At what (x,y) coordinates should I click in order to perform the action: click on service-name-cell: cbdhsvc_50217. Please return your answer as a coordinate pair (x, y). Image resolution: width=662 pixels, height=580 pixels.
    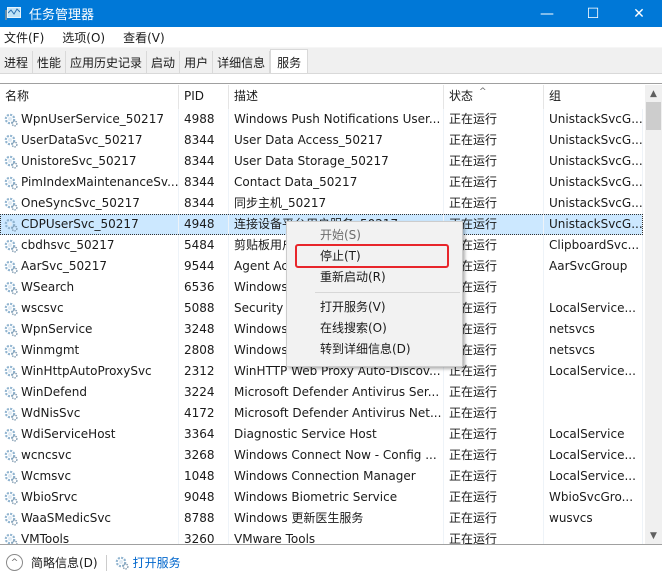
    Looking at the image, I should click on (89, 245).